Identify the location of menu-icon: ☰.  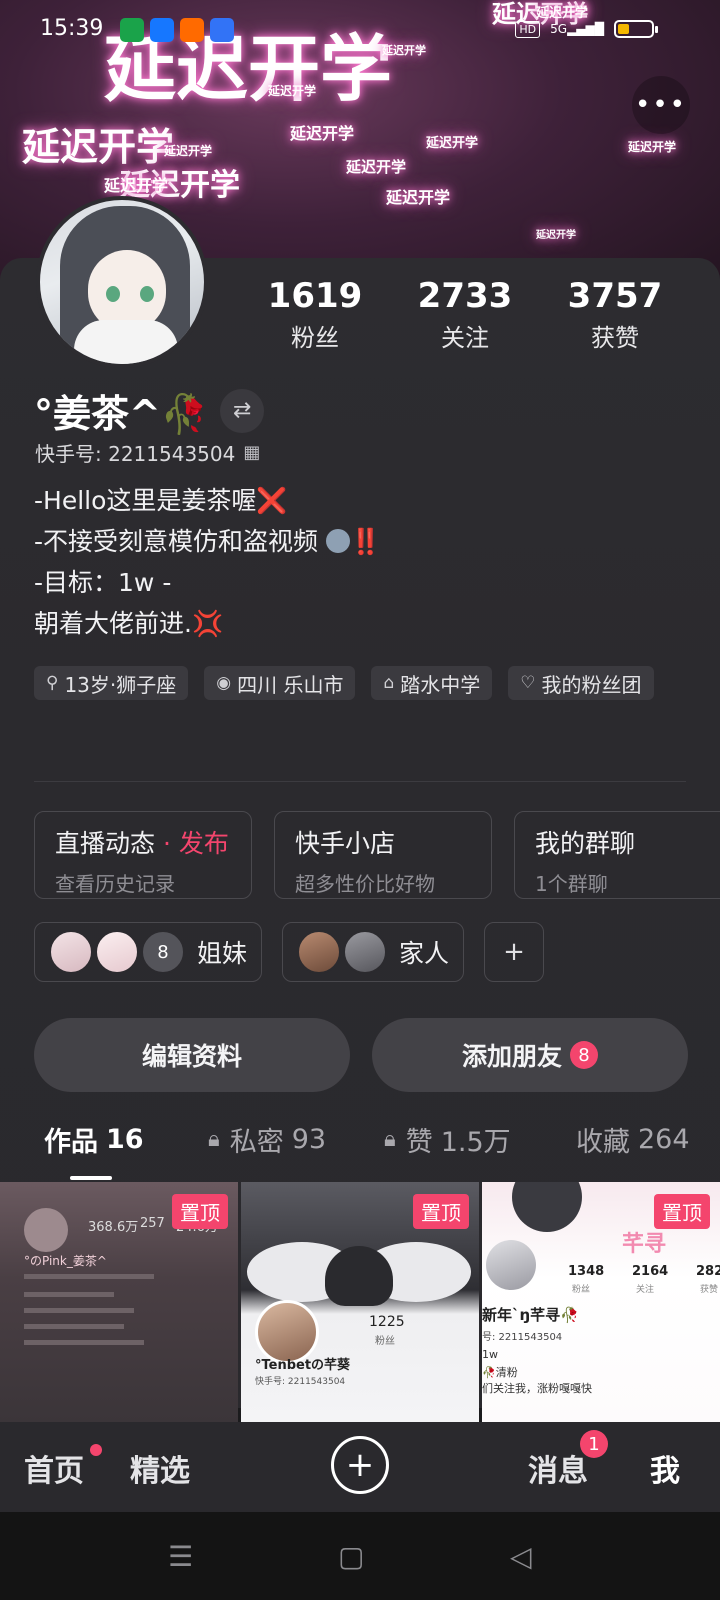
(180, 1556).